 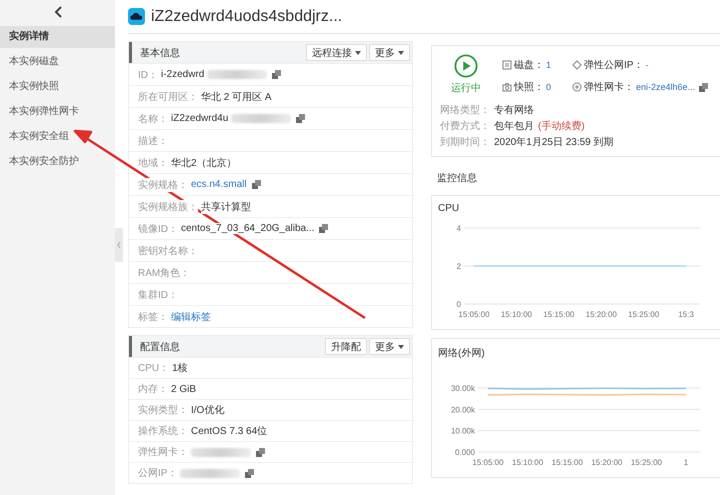 I want to click on x-tick-label: 1, so click(x=686, y=462).